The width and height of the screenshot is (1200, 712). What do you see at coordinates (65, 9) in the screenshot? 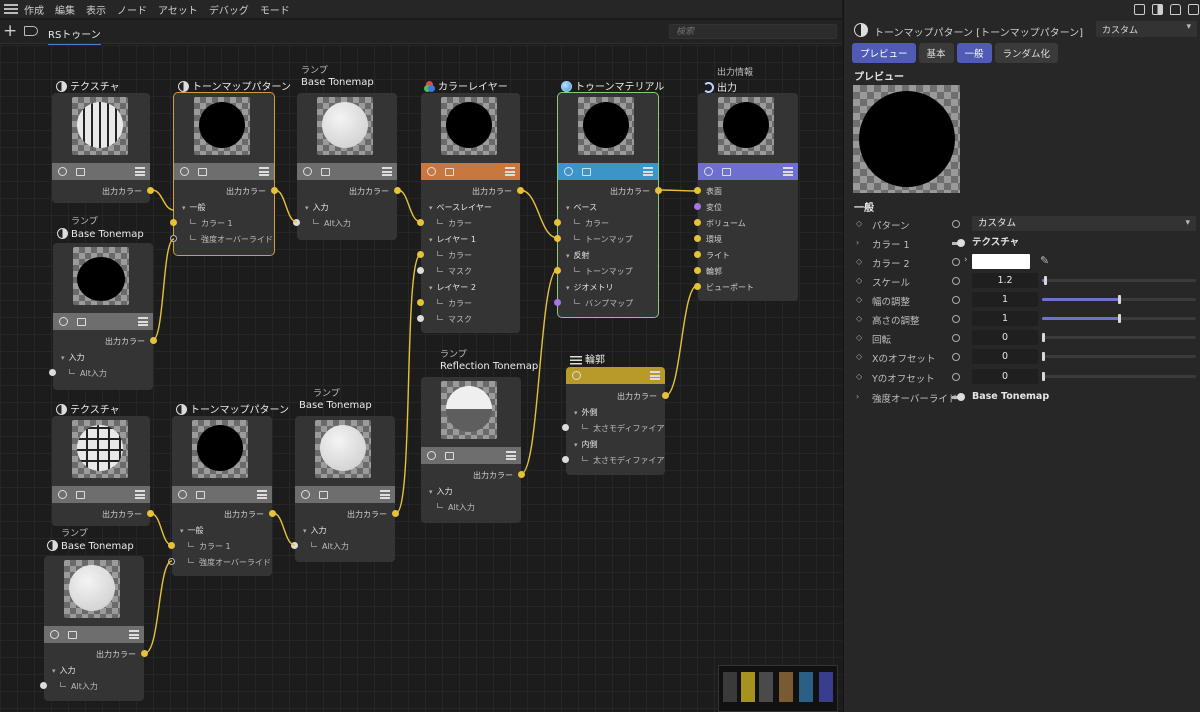
I see `menu-edit: 編集` at bounding box center [65, 9].